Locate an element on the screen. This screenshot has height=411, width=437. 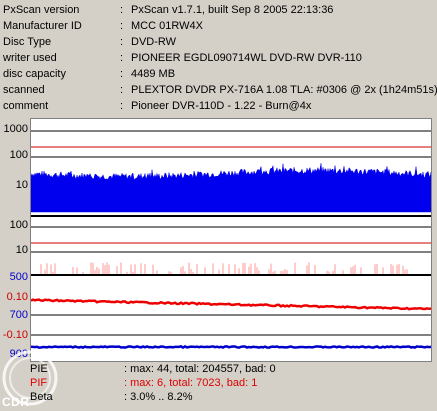
legend-beta-label: Beta is located at coordinates (41, 397).